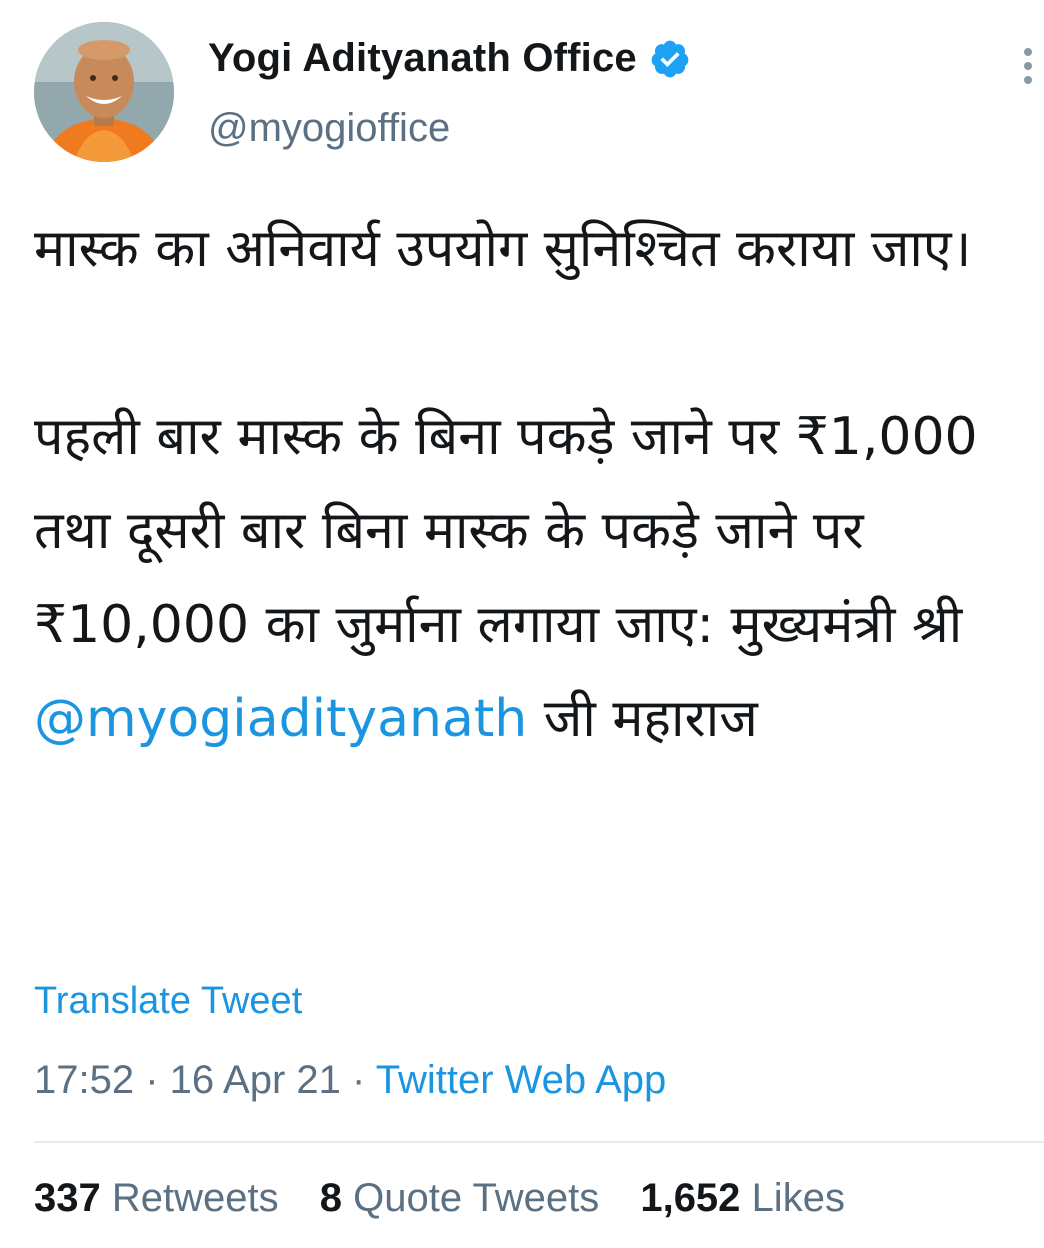  I want to click on more-options-icon, so click(1028, 66).